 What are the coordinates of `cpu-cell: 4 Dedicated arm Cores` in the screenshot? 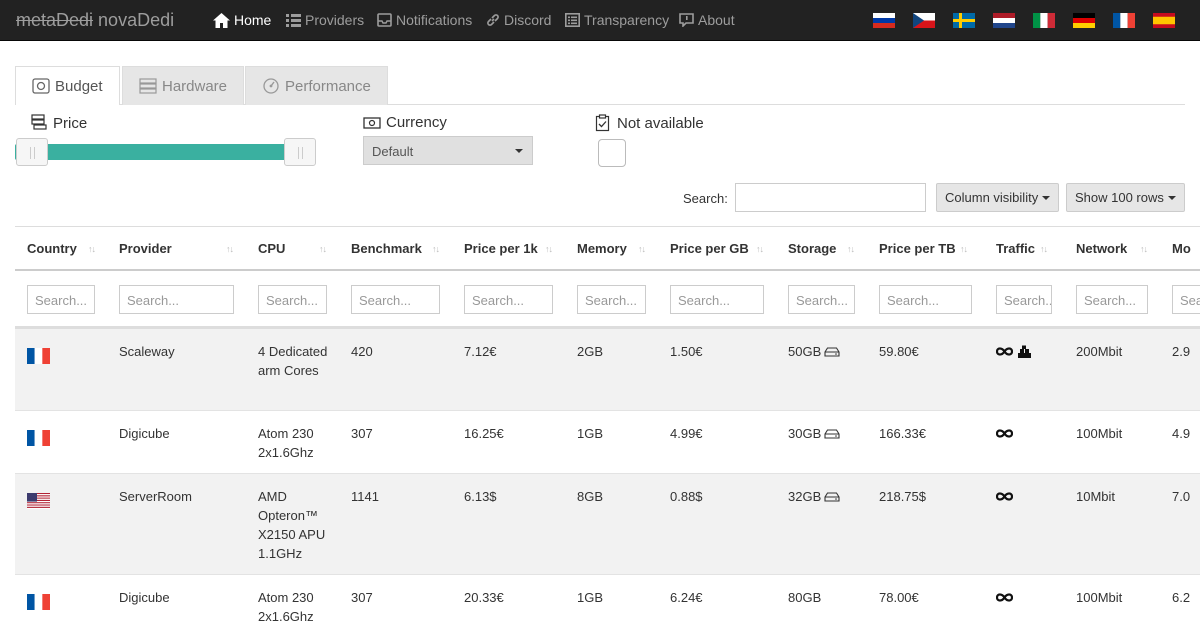 It's located at (298, 361).